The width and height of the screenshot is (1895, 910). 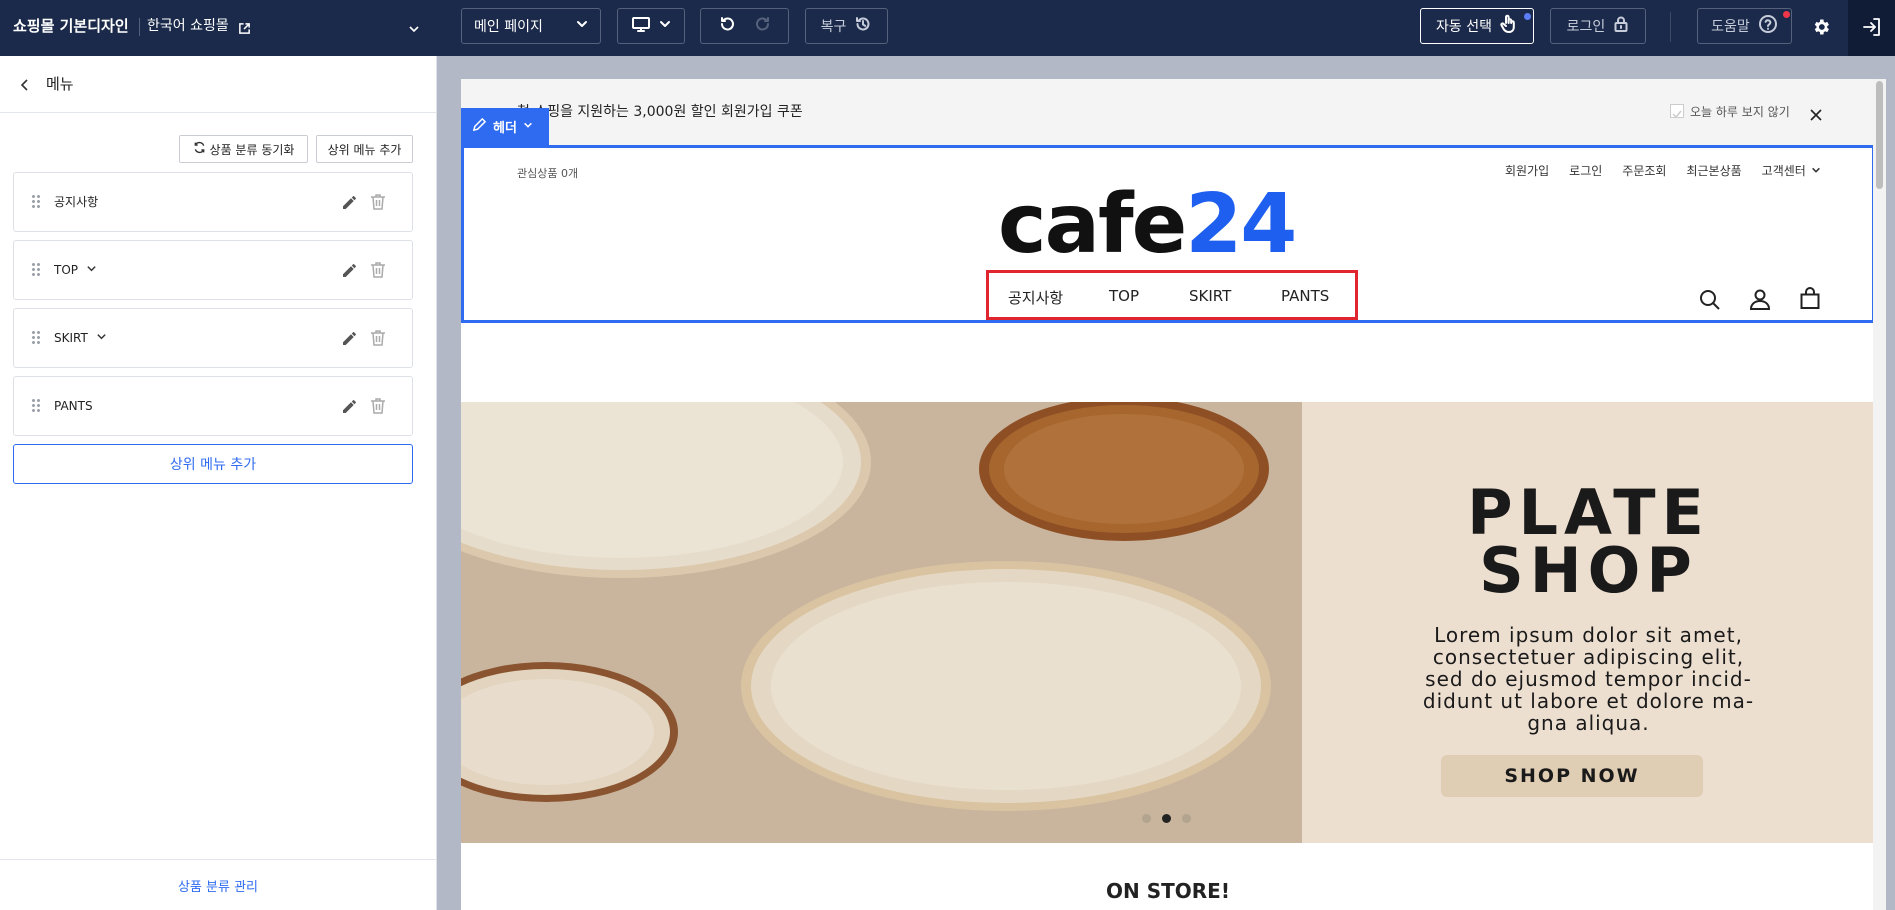 I want to click on preview-scrollbar-thumb, so click(x=1879, y=135).